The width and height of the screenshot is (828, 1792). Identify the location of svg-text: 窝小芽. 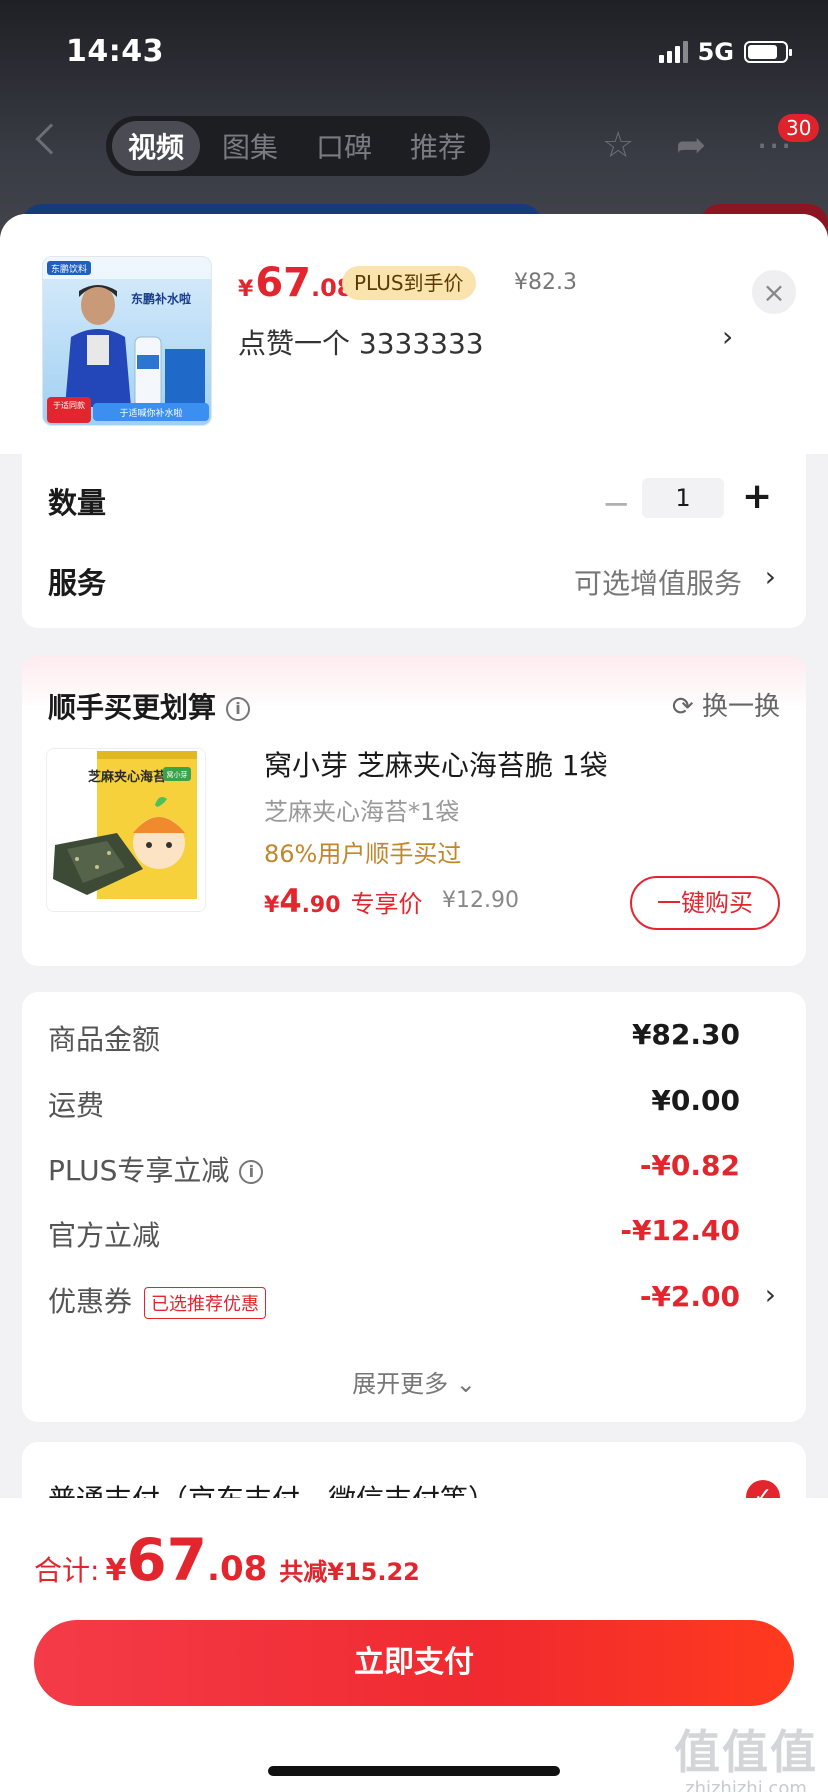
(177, 774).